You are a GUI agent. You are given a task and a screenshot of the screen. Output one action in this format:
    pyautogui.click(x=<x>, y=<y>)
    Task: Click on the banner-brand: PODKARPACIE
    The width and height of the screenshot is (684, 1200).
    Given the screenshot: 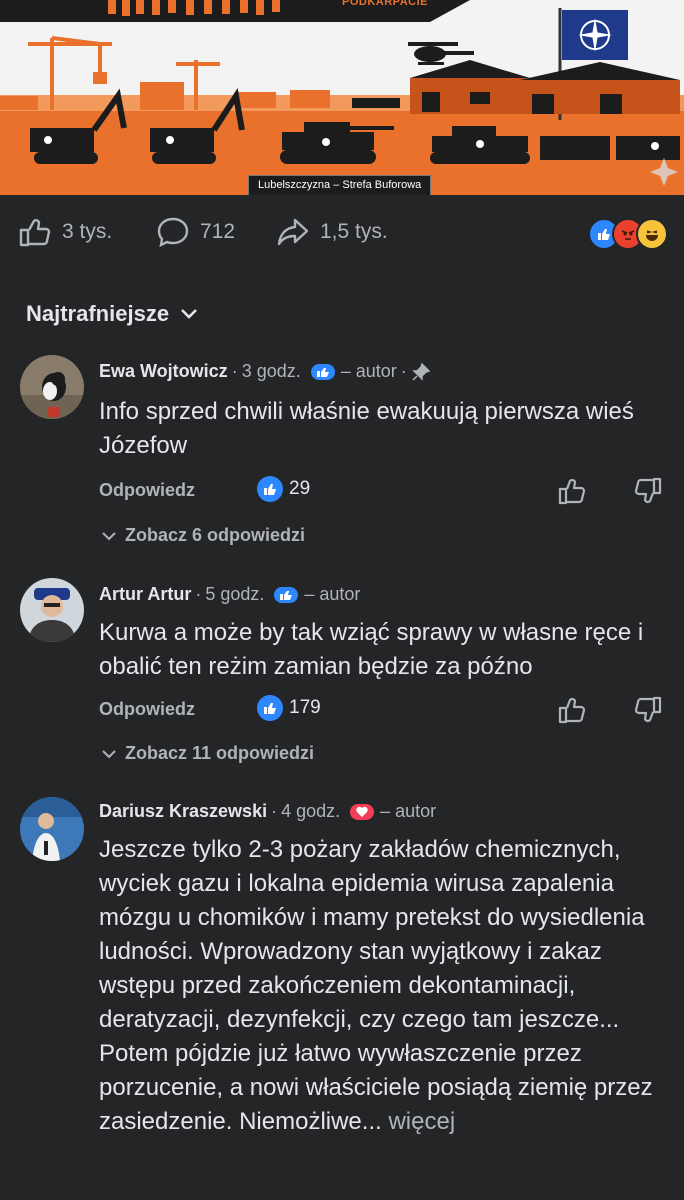 What is the action you would take?
    pyautogui.click(x=385, y=4)
    